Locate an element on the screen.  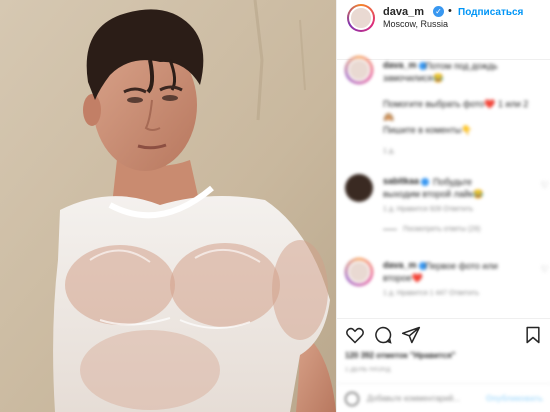
publish-button: Опубликовать is located at coordinates (514, 398).